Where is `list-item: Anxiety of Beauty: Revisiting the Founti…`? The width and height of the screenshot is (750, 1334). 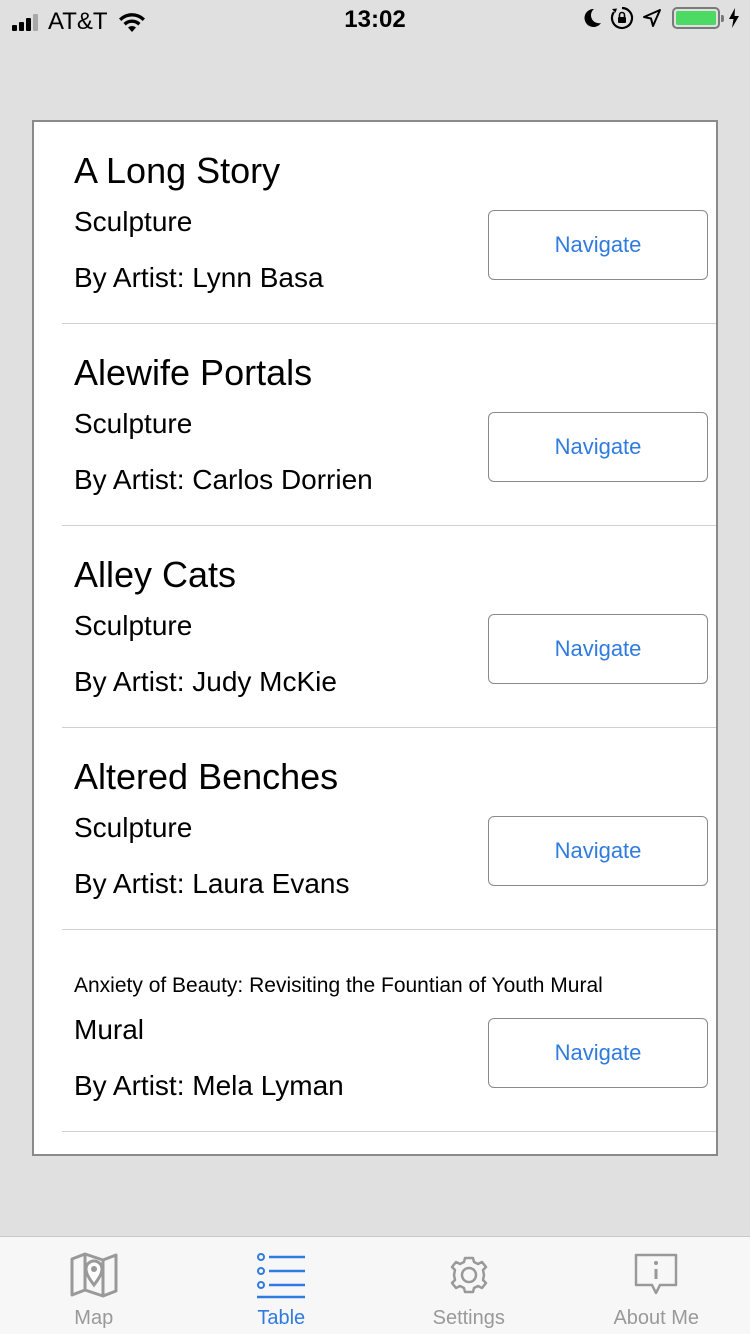
list-item: Anxiety of Beauty: Revisiting the Founti… is located at coordinates (389, 1031).